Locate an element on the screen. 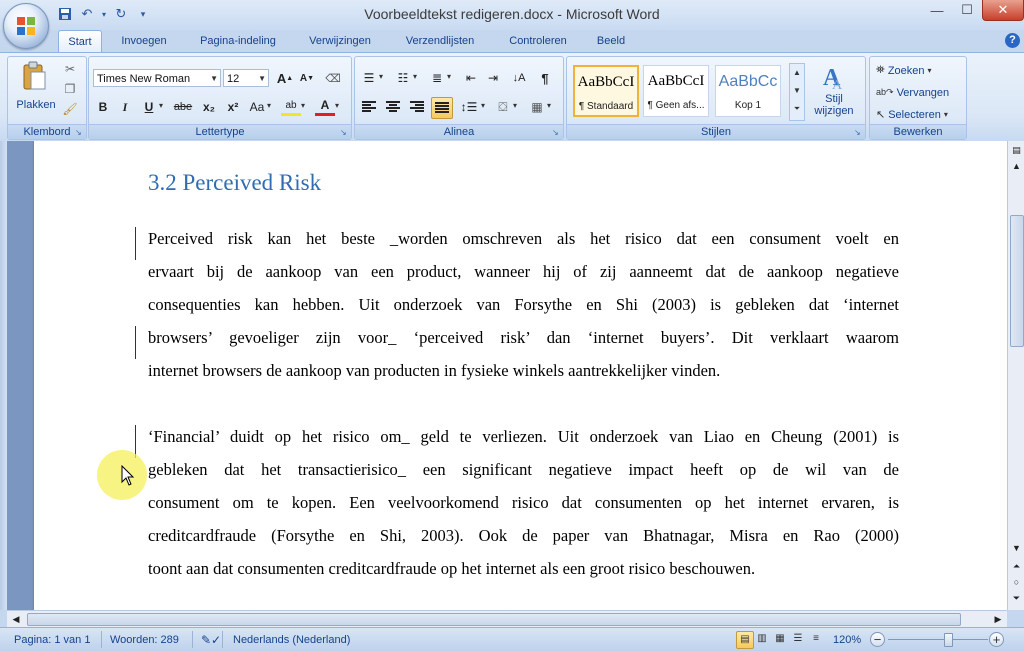 This screenshot has height=651, width=1024. clear-formatting-icon: ⌫ is located at coordinates (333, 78).